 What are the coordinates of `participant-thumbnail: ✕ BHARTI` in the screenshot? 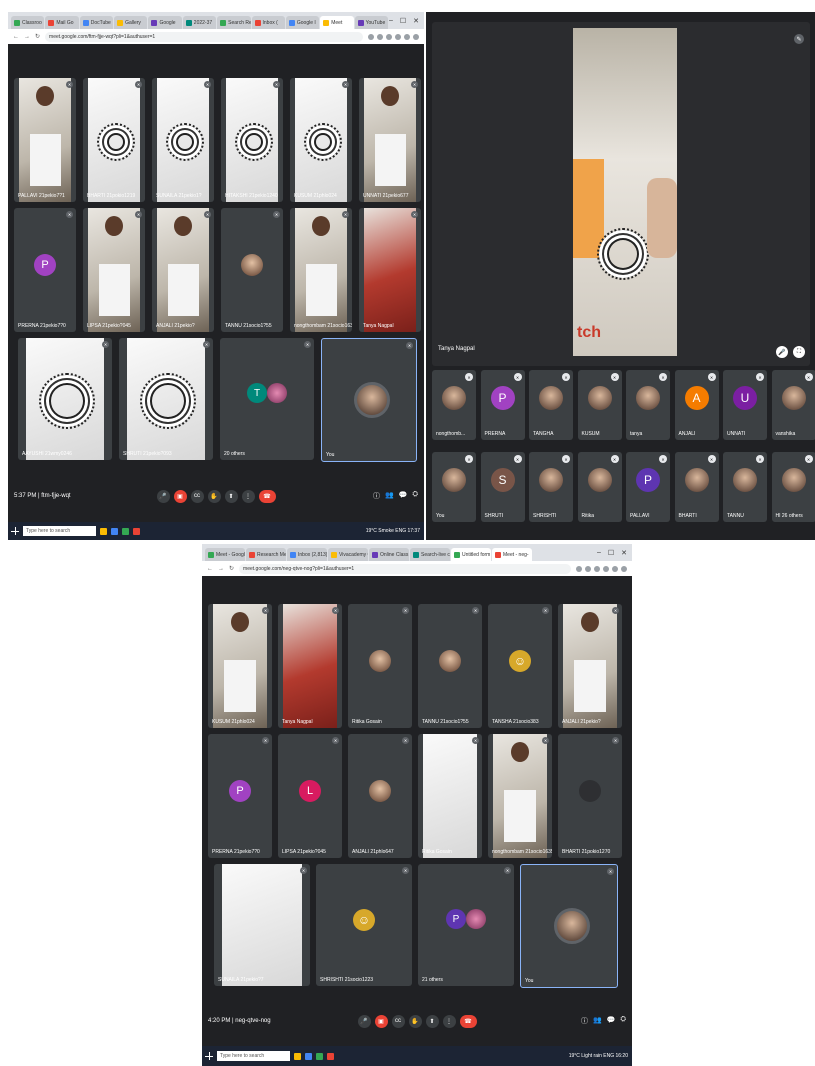 It's located at (696, 487).